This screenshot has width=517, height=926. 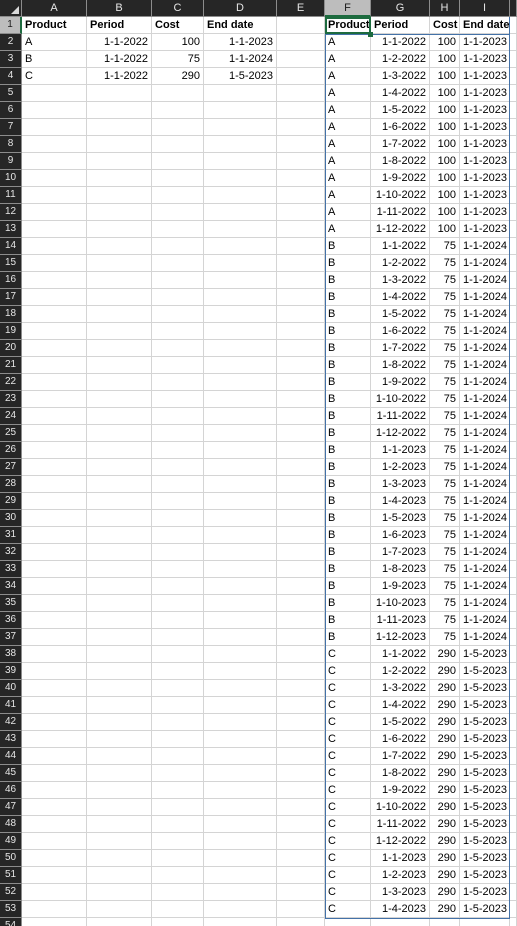 What do you see at coordinates (269, 110) in the screenshot?
I see `grid-row-6: A 1-5-2022 100 1-1-2023` at bounding box center [269, 110].